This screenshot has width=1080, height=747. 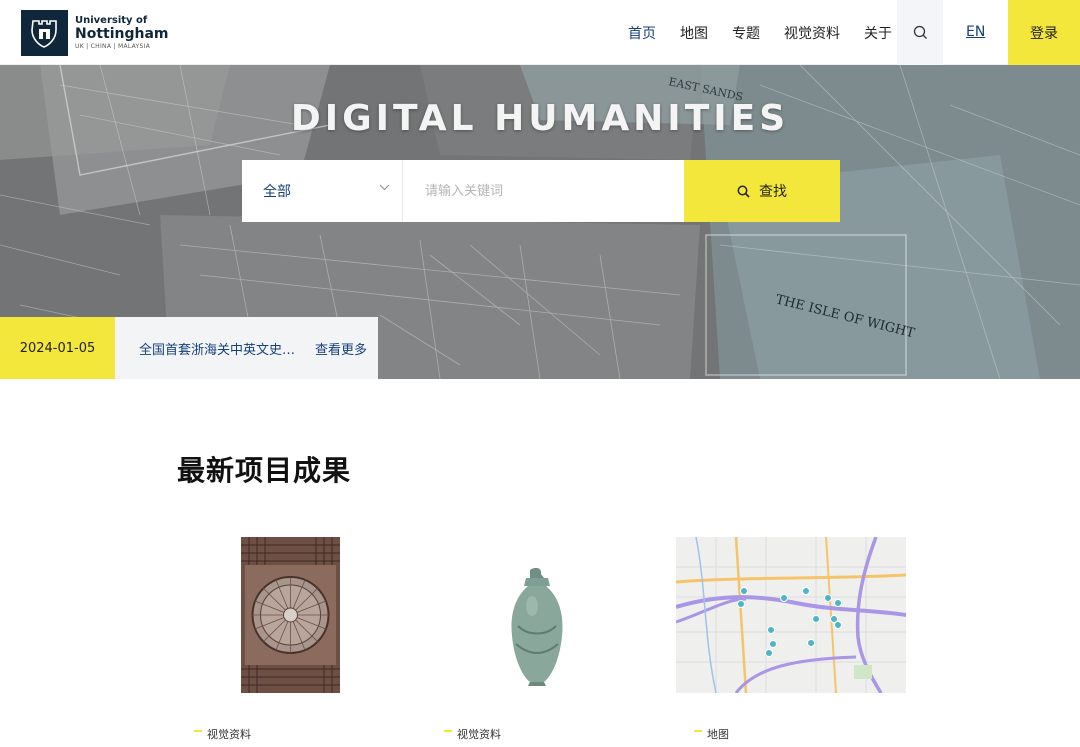 I want to click on header-search-button, so click(x=920, y=32).